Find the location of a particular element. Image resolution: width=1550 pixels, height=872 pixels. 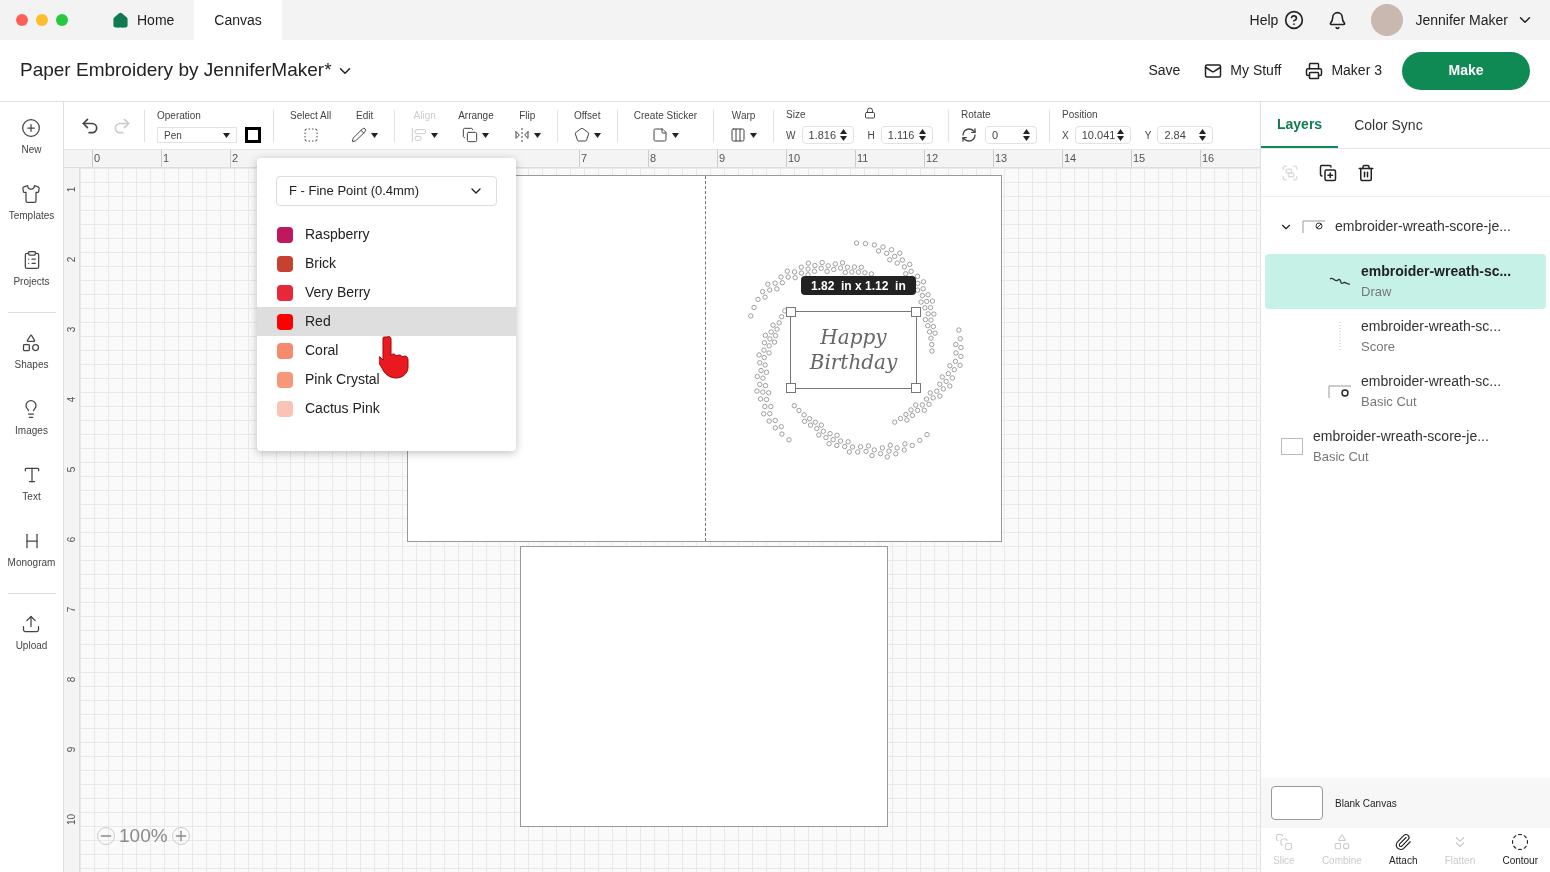

my-stuff-button: My Stuff is located at coordinates (1243, 70).